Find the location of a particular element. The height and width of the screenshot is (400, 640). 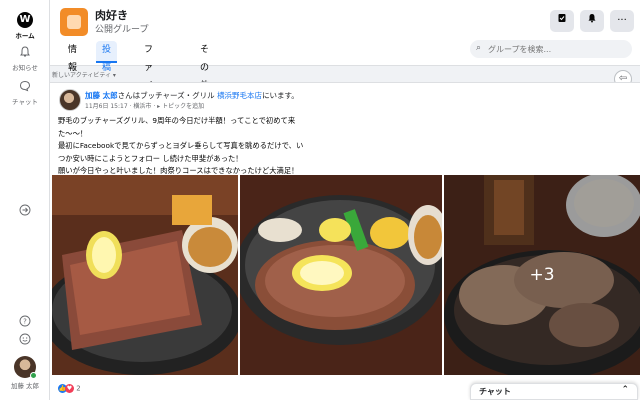

chat-bubble-icon is located at coordinates (25, 86).